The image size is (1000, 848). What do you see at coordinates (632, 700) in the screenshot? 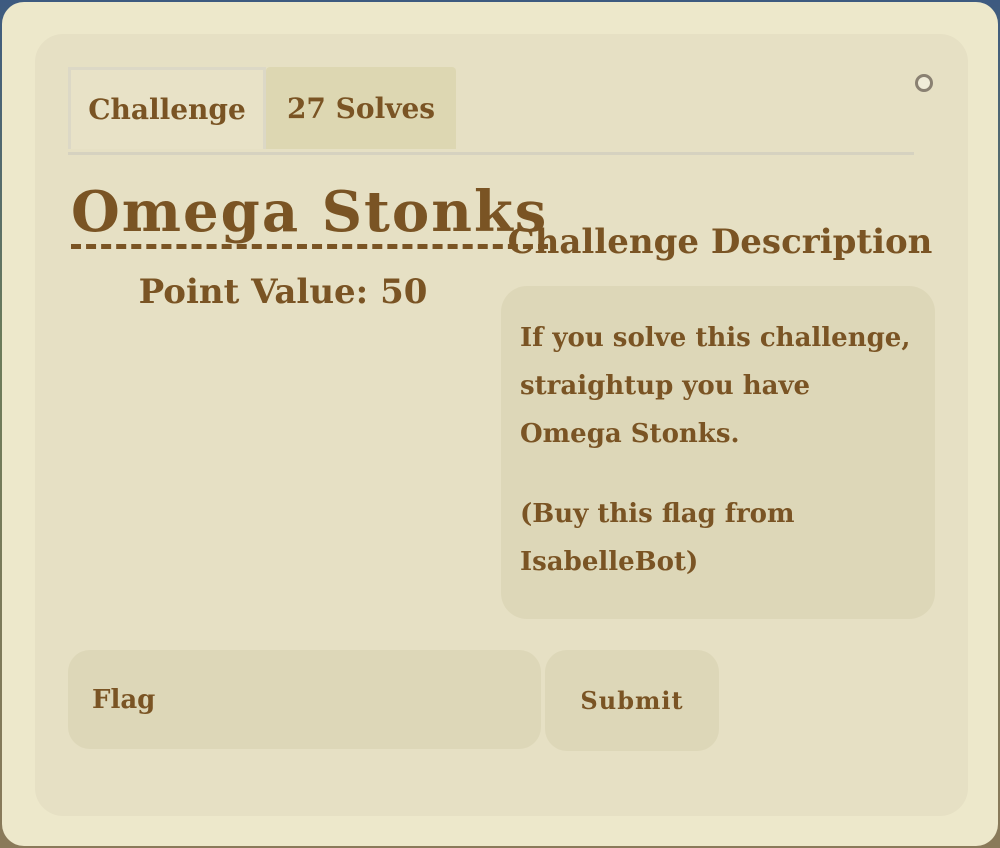
I see `submit-button: Submit` at bounding box center [632, 700].